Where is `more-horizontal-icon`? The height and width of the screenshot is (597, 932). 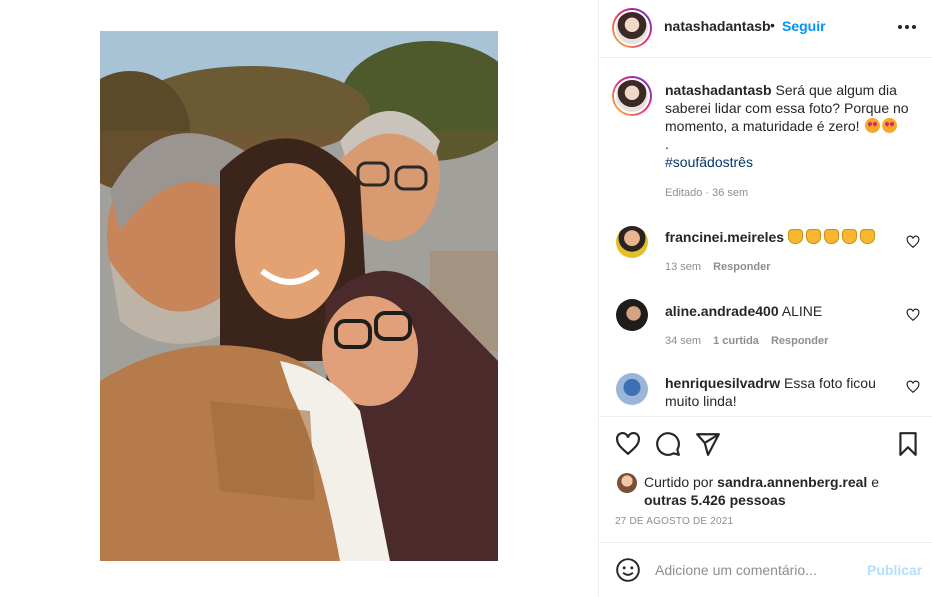 more-horizontal-icon is located at coordinates (907, 27).